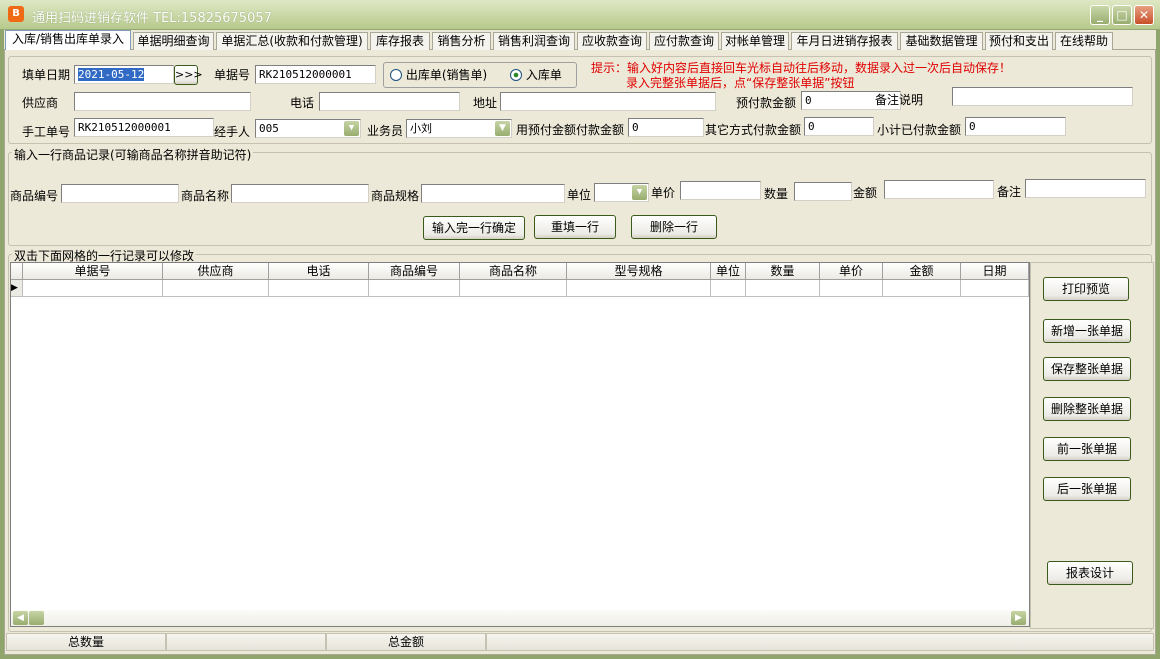 The image size is (1160, 659). Describe the element at coordinates (400, 41) in the screenshot. I see `tab-inventory: 库存报表` at that location.